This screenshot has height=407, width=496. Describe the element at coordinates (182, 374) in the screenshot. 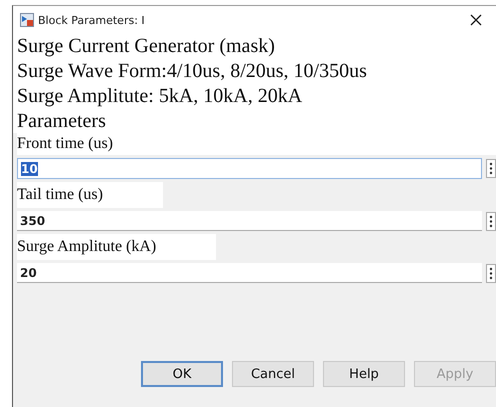

I see `dialog-button: OK` at that location.